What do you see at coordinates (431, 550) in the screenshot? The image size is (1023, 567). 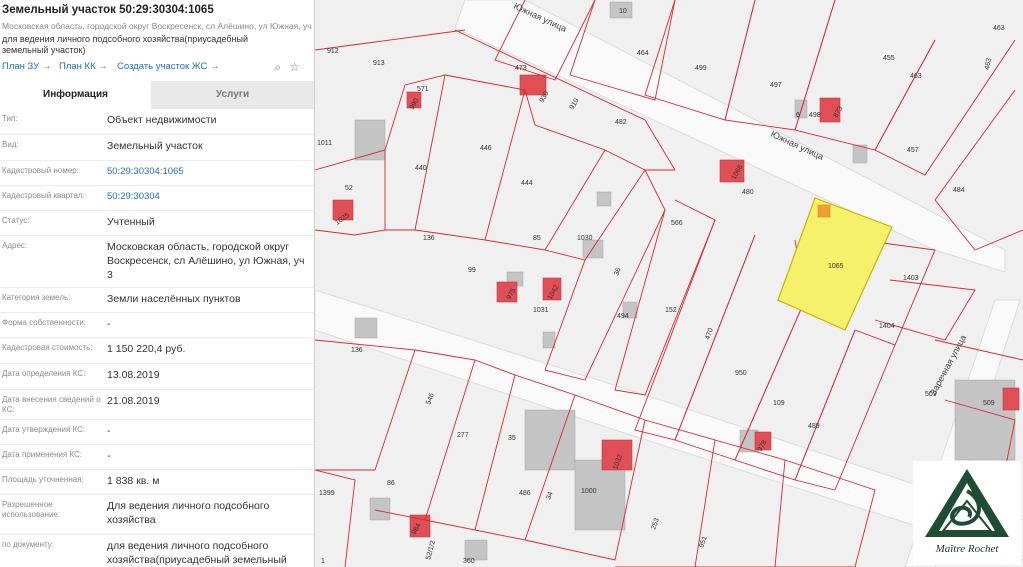 I see `plot-label: 52/1/2` at bounding box center [431, 550].